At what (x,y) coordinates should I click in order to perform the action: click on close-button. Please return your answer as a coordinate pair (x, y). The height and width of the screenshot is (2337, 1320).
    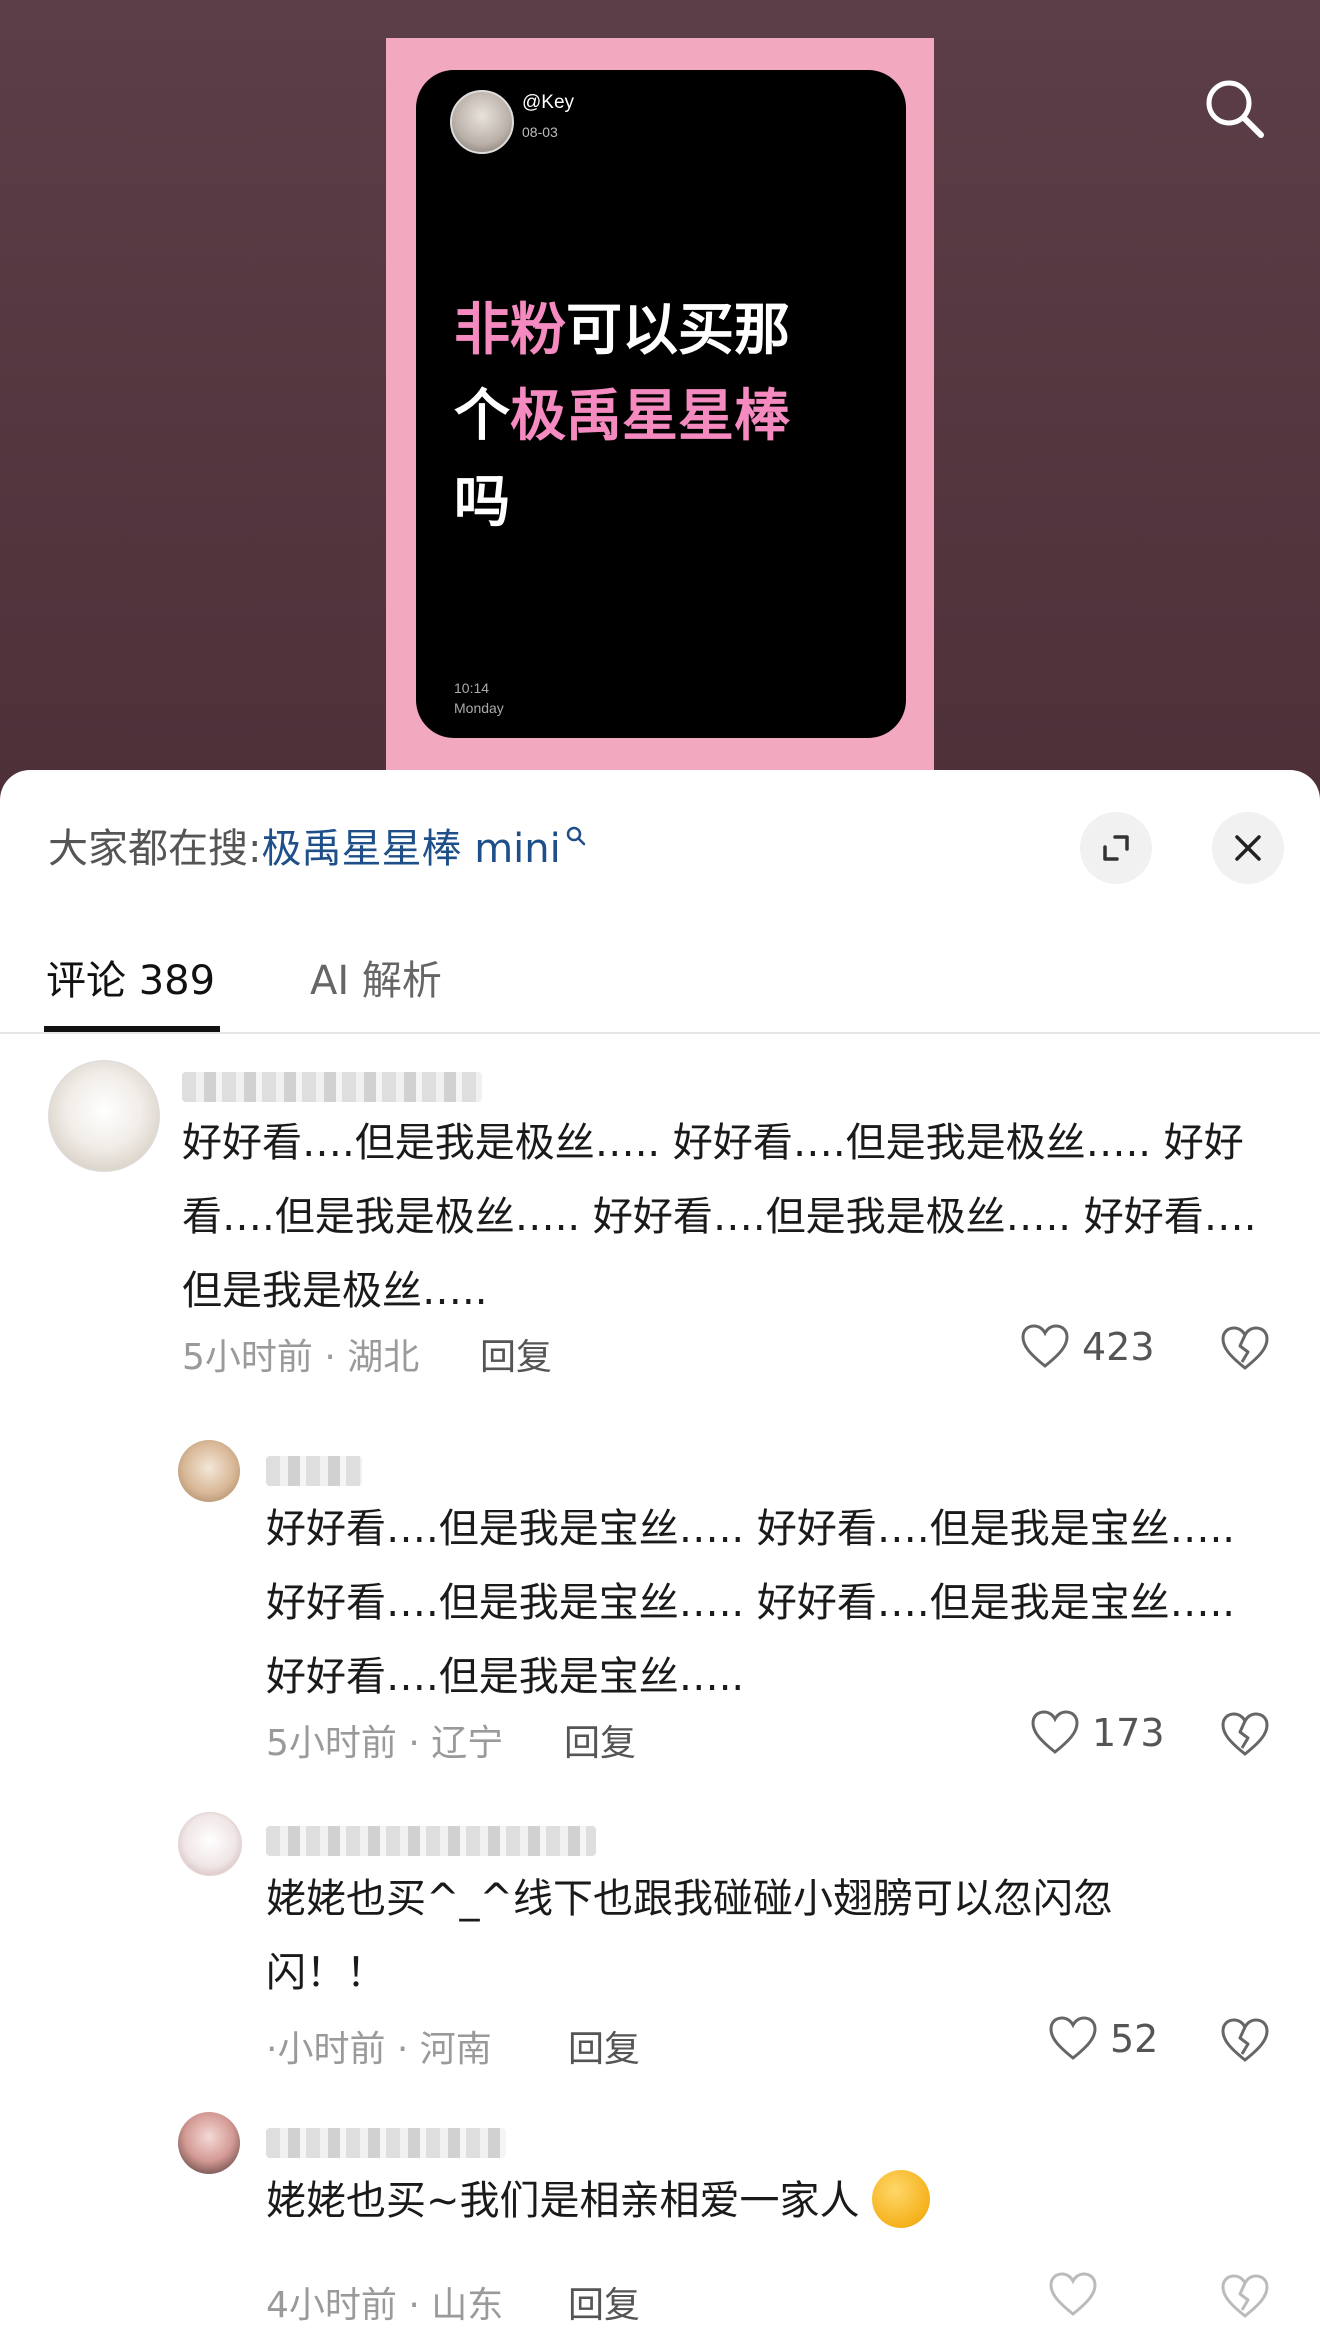
    Looking at the image, I should click on (1248, 848).